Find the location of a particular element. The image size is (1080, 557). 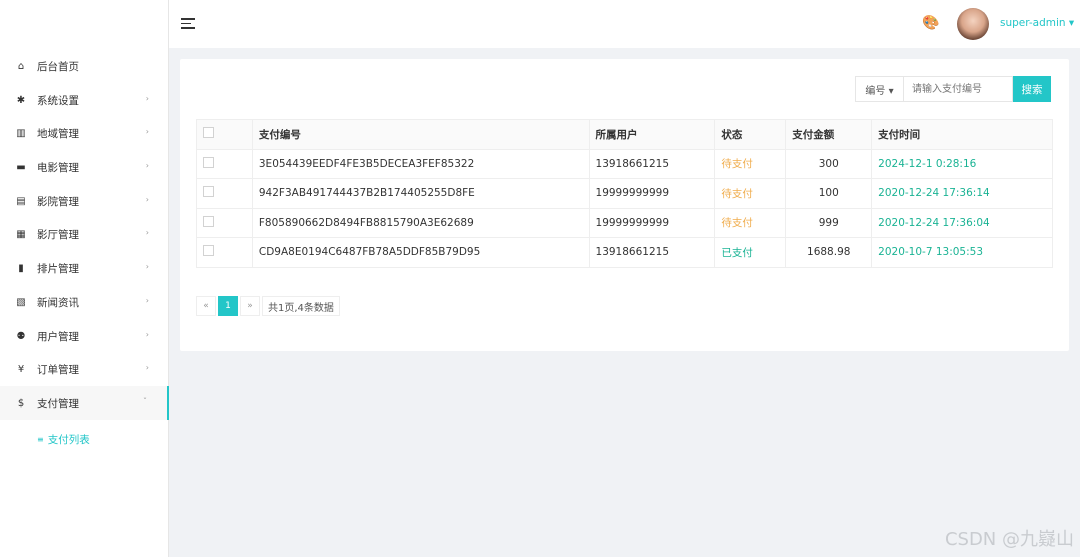

sidebar-item-label: 地域管理 is located at coordinates (58, 133).